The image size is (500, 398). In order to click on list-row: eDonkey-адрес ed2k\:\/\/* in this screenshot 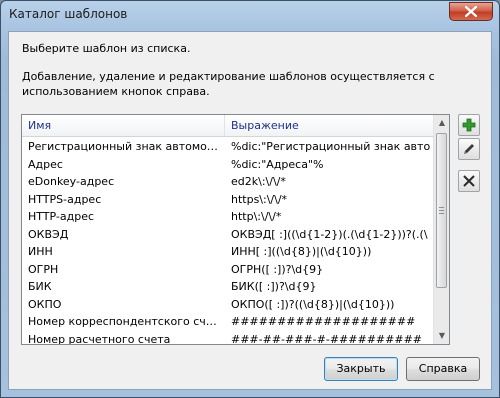, I will do `click(228, 182)`.